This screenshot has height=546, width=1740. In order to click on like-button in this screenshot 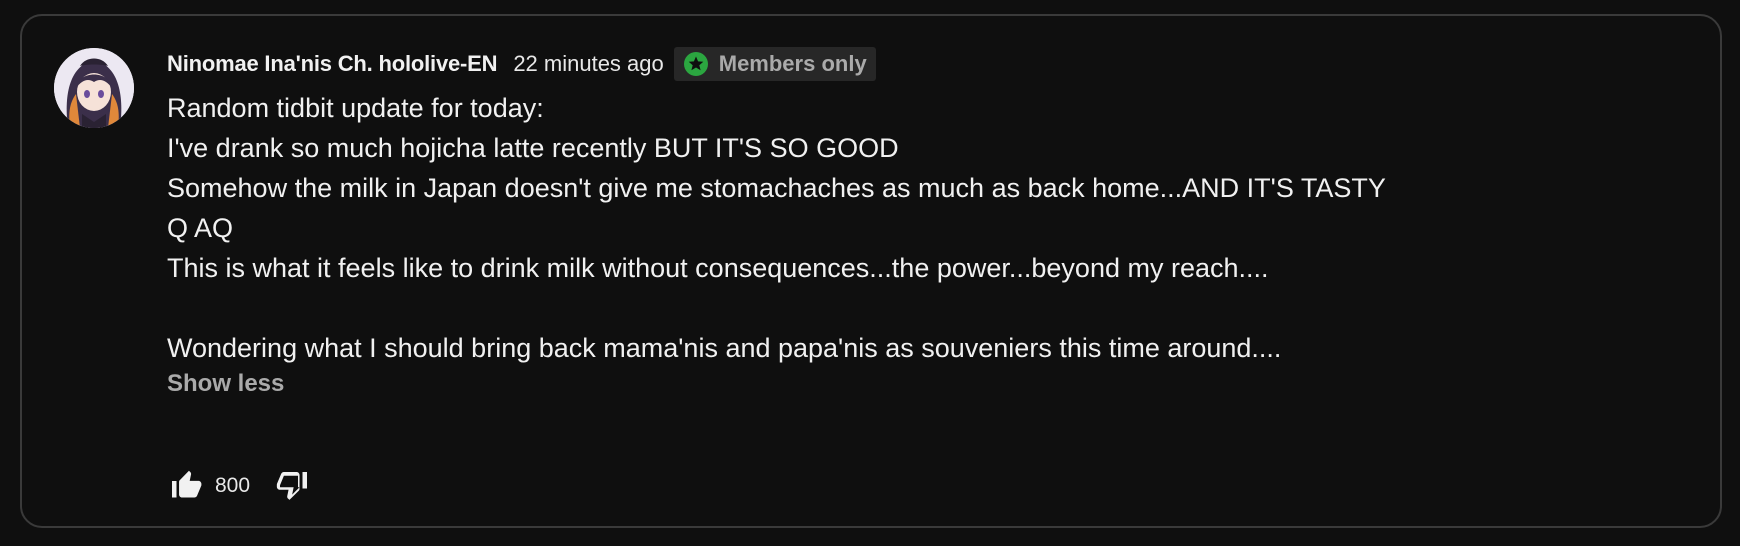, I will do `click(187, 486)`.